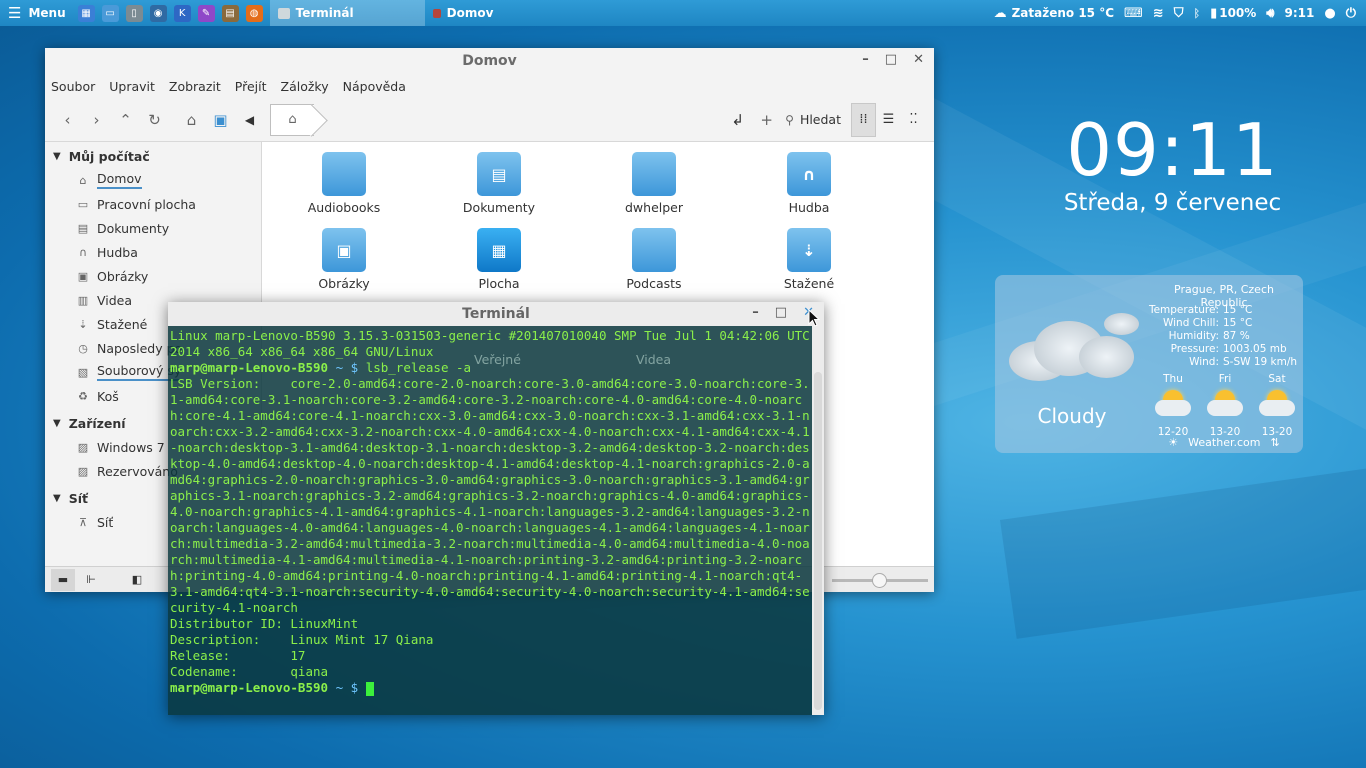 The height and width of the screenshot is (768, 1366). What do you see at coordinates (230, 13) in the screenshot?
I see `image-viewer-icon: ▤` at bounding box center [230, 13].